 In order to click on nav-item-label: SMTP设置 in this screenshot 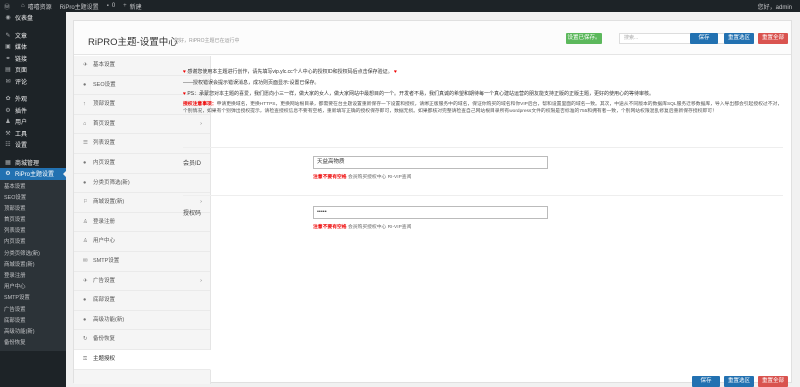, I will do `click(106, 260)`.